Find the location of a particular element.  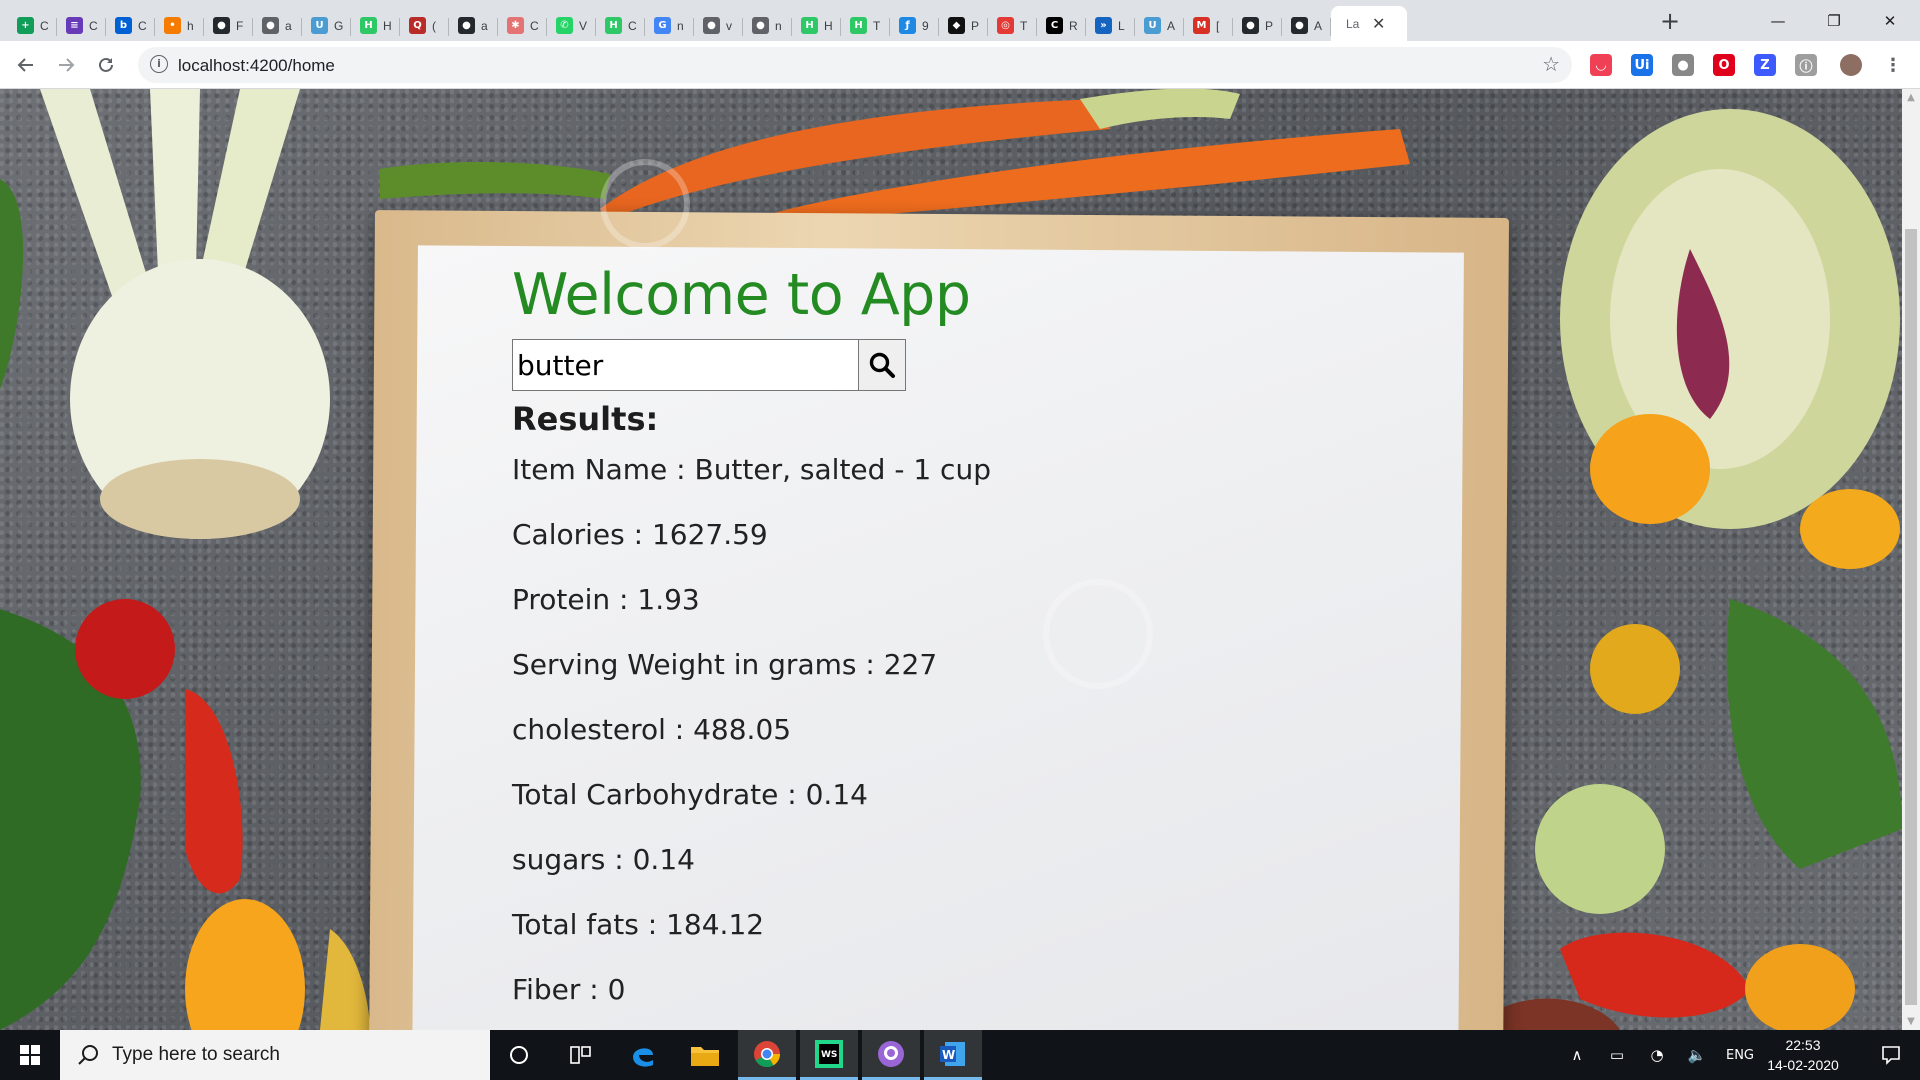

site-info-icon: i is located at coordinates (159, 64).